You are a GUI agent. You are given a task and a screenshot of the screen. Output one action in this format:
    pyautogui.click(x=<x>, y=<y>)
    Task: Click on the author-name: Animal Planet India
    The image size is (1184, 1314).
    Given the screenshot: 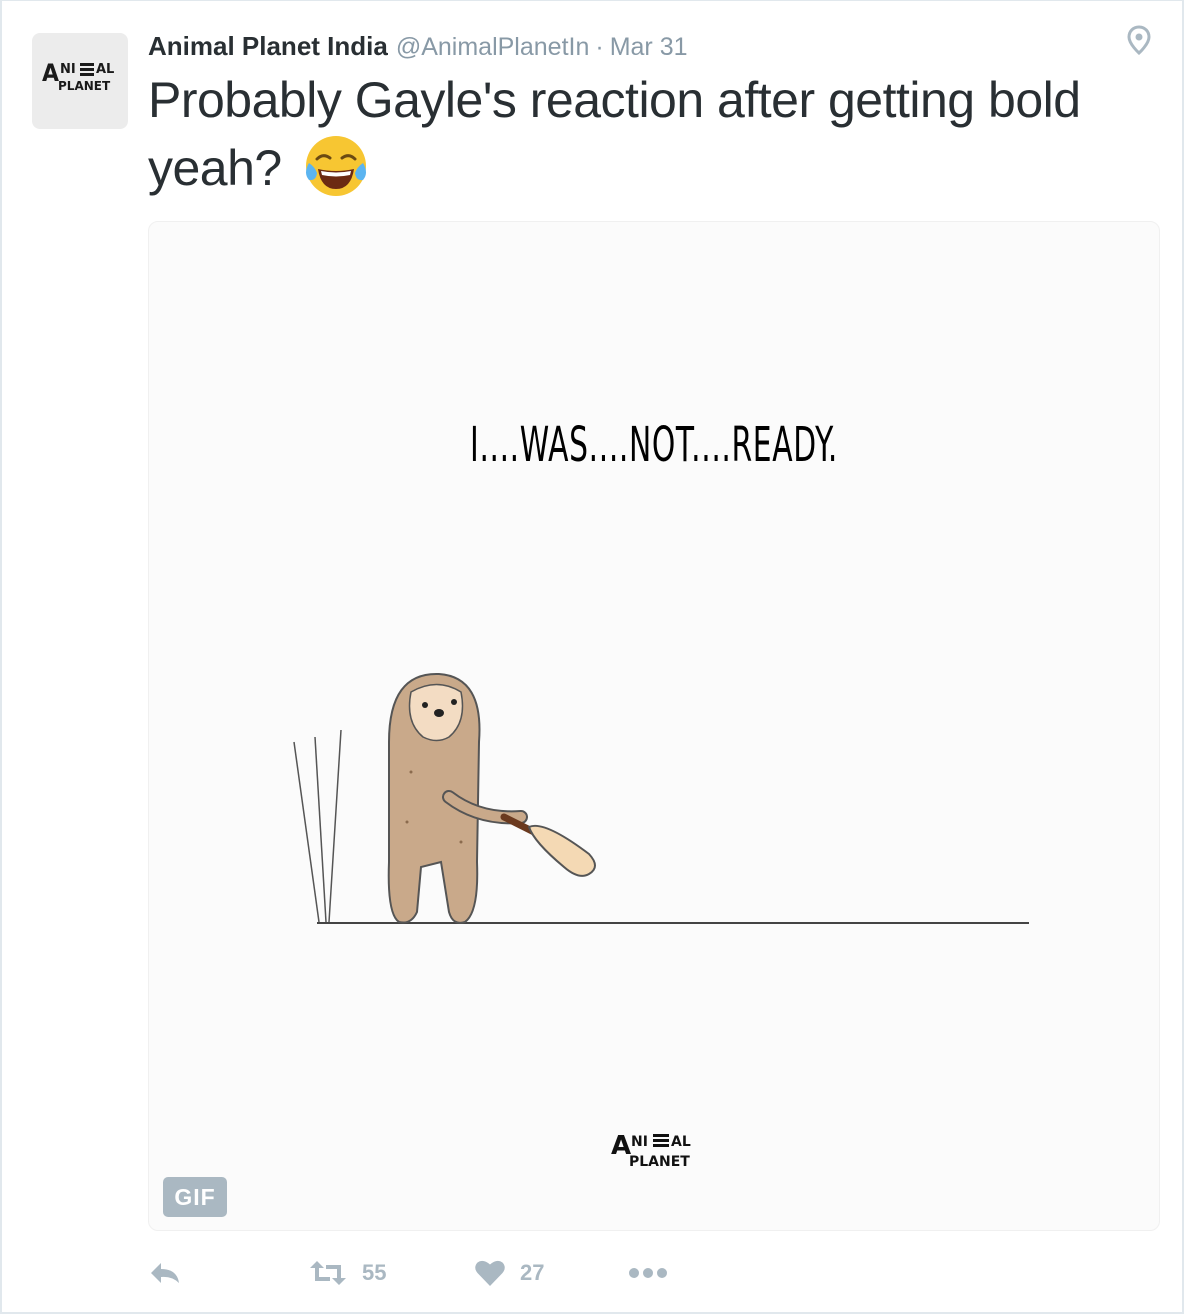 What is the action you would take?
    pyautogui.click(x=268, y=46)
    